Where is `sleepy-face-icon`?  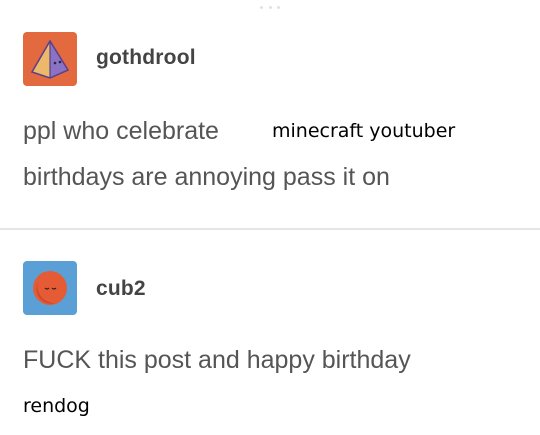 sleepy-face-icon is located at coordinates (50, 288).